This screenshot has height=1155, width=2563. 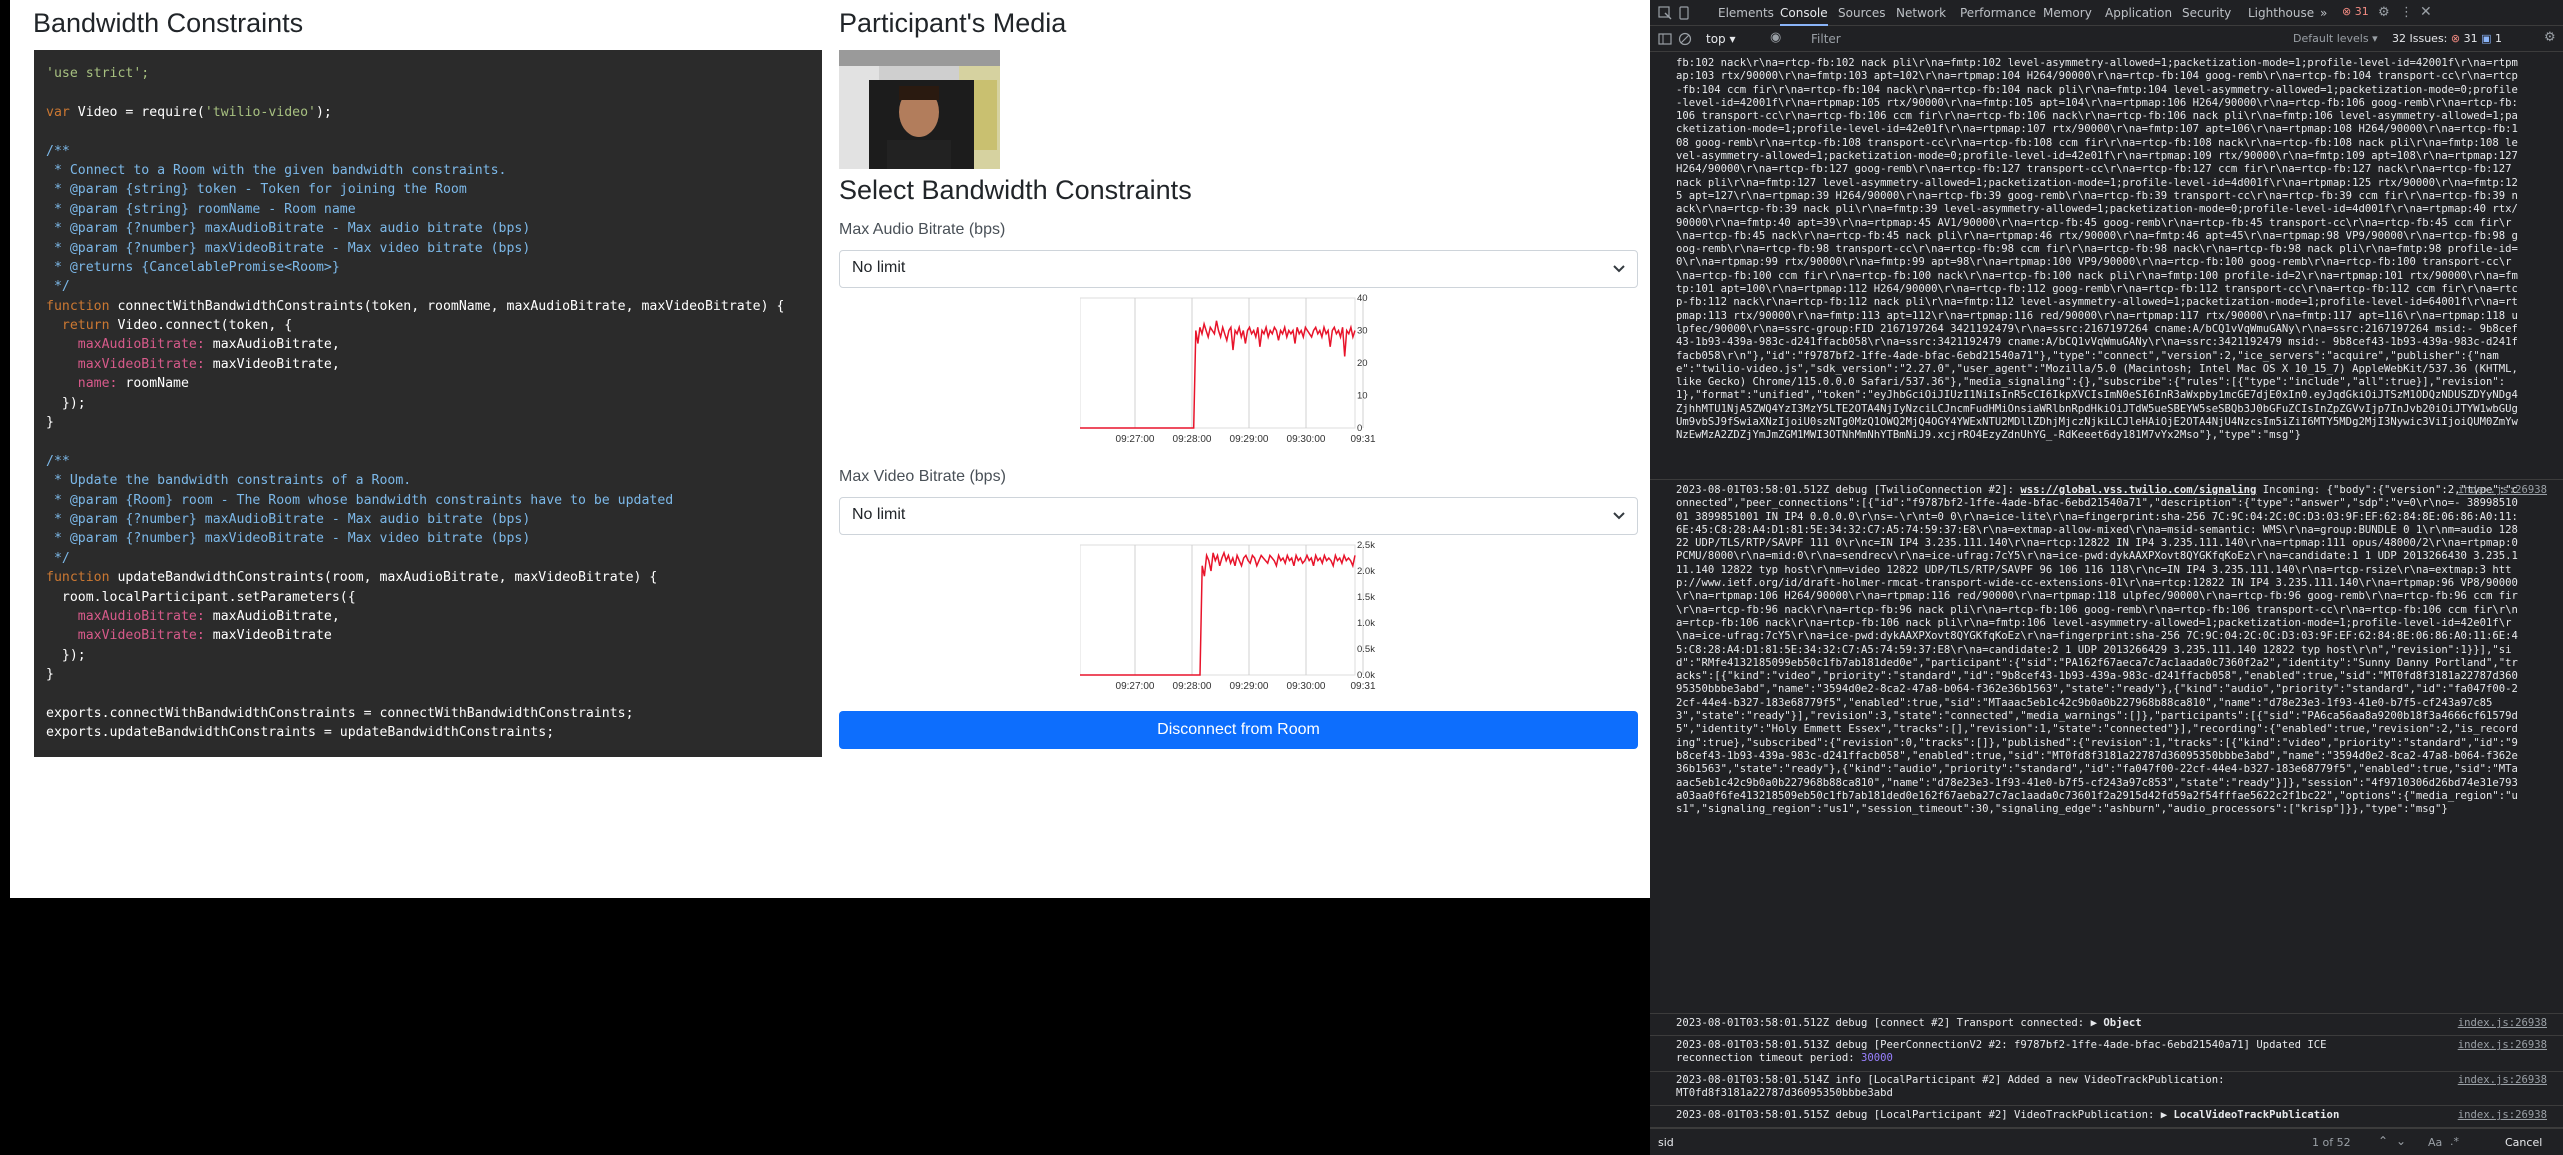 What do you see at coordinates (201, 597) in the screenshot?
I see `code-token: room.localParticipant.setParameters({` at bounding box center [201, 597].